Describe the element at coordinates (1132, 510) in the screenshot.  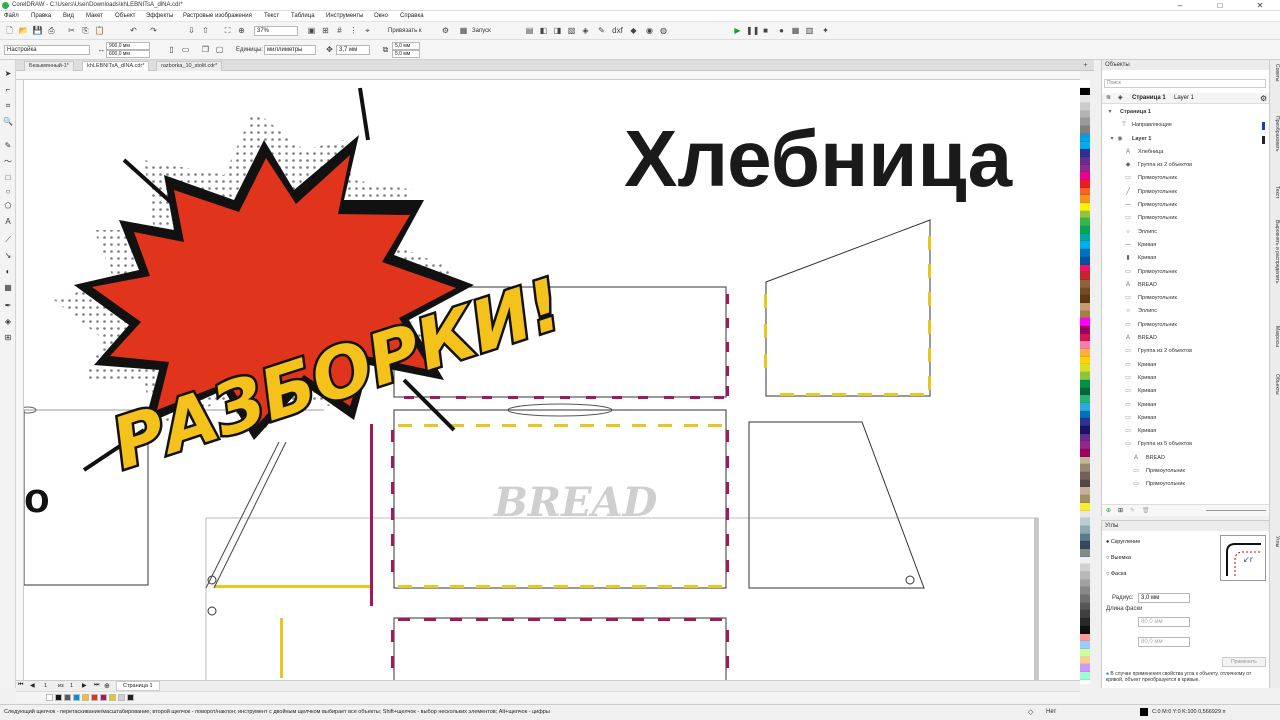
I see `move-layer-icon: ✎` at that location.